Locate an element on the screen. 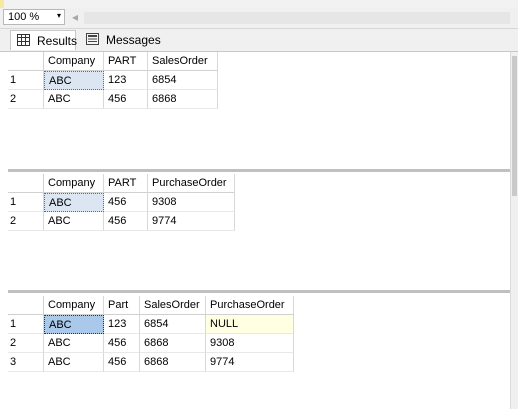 The image size is (518, 409). grid-header-row: Company Part SalesOrder PurchaseOrder is located at coordinates (151, 305).